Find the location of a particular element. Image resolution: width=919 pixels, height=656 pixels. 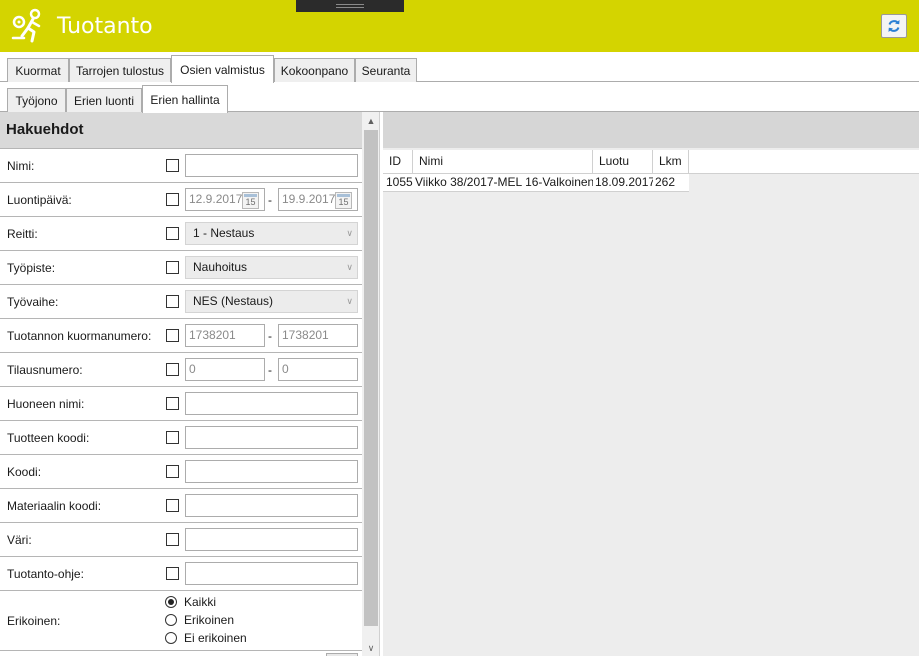

filter-row-koodi: Koodi: is located at coordinates (181, 471).